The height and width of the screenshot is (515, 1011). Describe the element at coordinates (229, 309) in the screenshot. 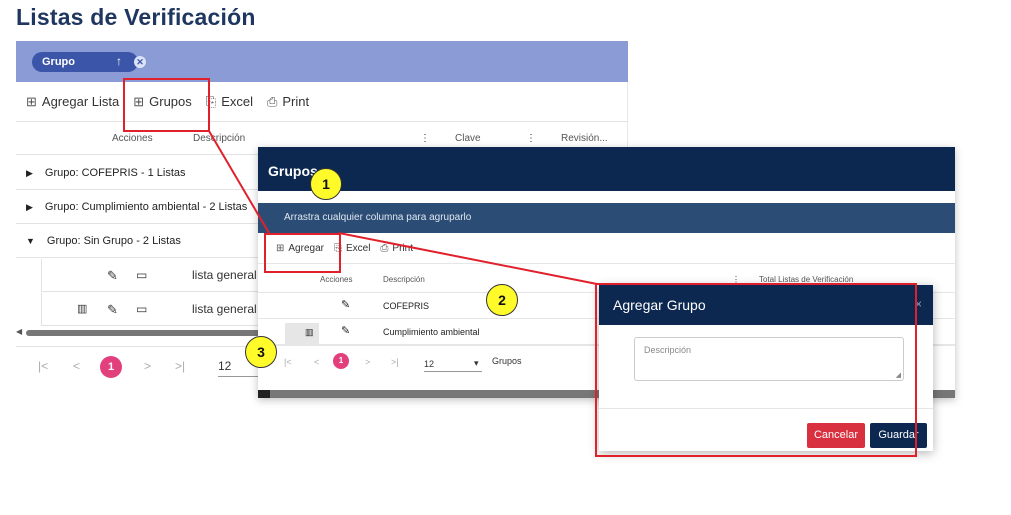

I see `row-description: lista general c` at that location.